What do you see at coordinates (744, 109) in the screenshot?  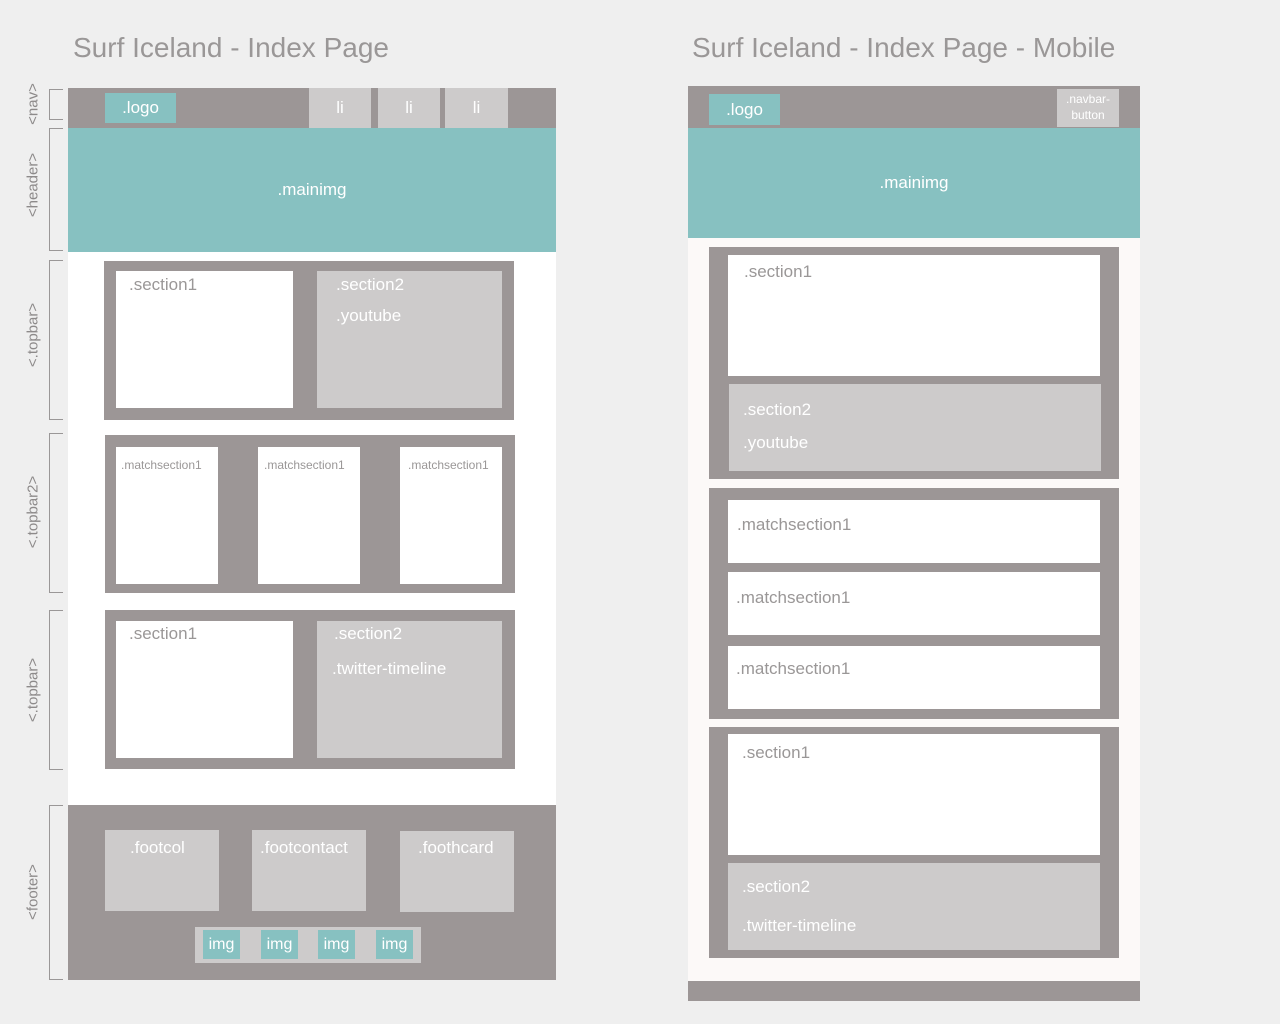 I see `mobile-logo: .logo` at bounding box center [744, 109].